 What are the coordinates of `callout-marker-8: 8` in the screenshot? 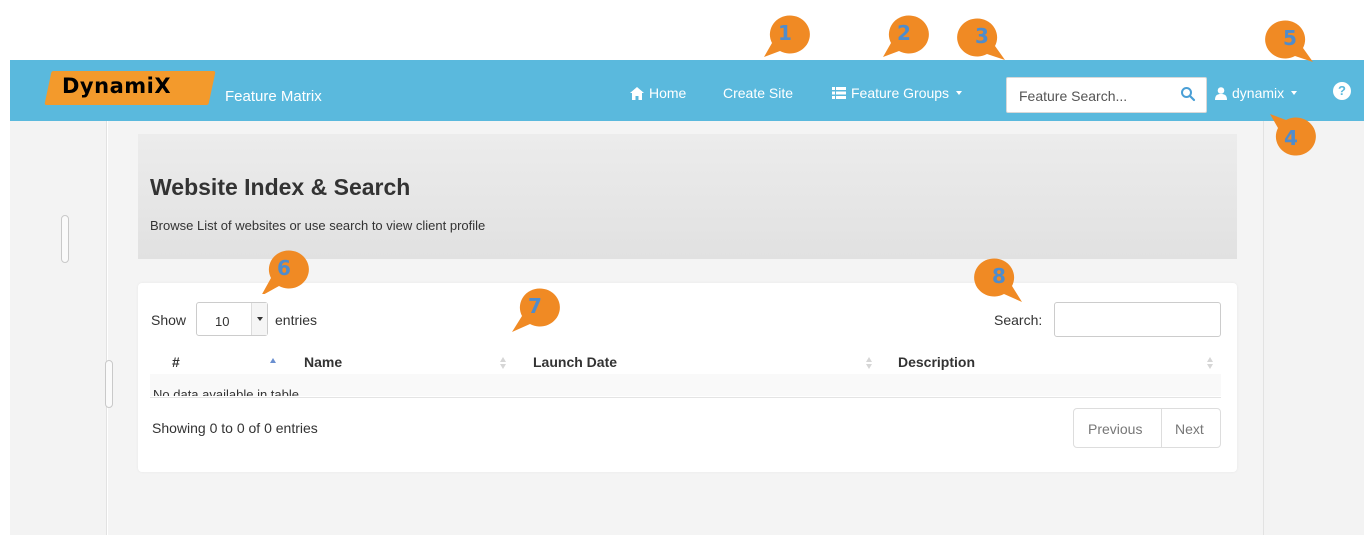 It's located at (999, 280).